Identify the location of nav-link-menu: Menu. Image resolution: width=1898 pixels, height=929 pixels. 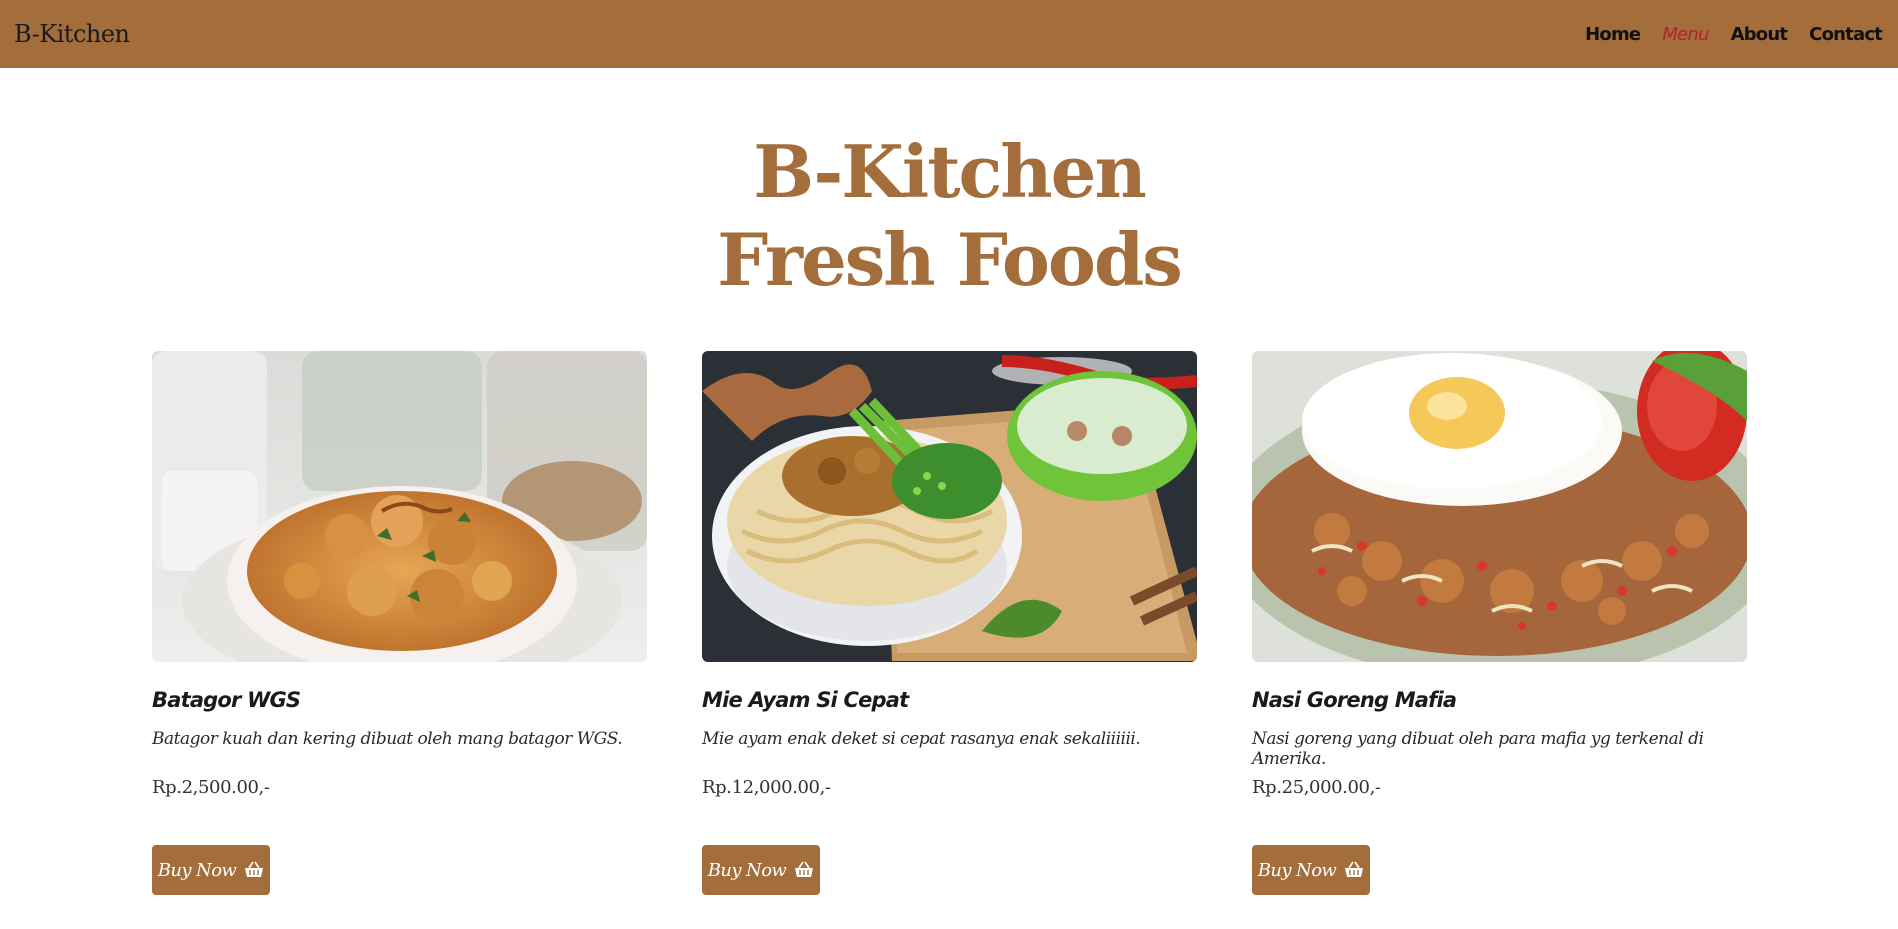
(1685, 34).